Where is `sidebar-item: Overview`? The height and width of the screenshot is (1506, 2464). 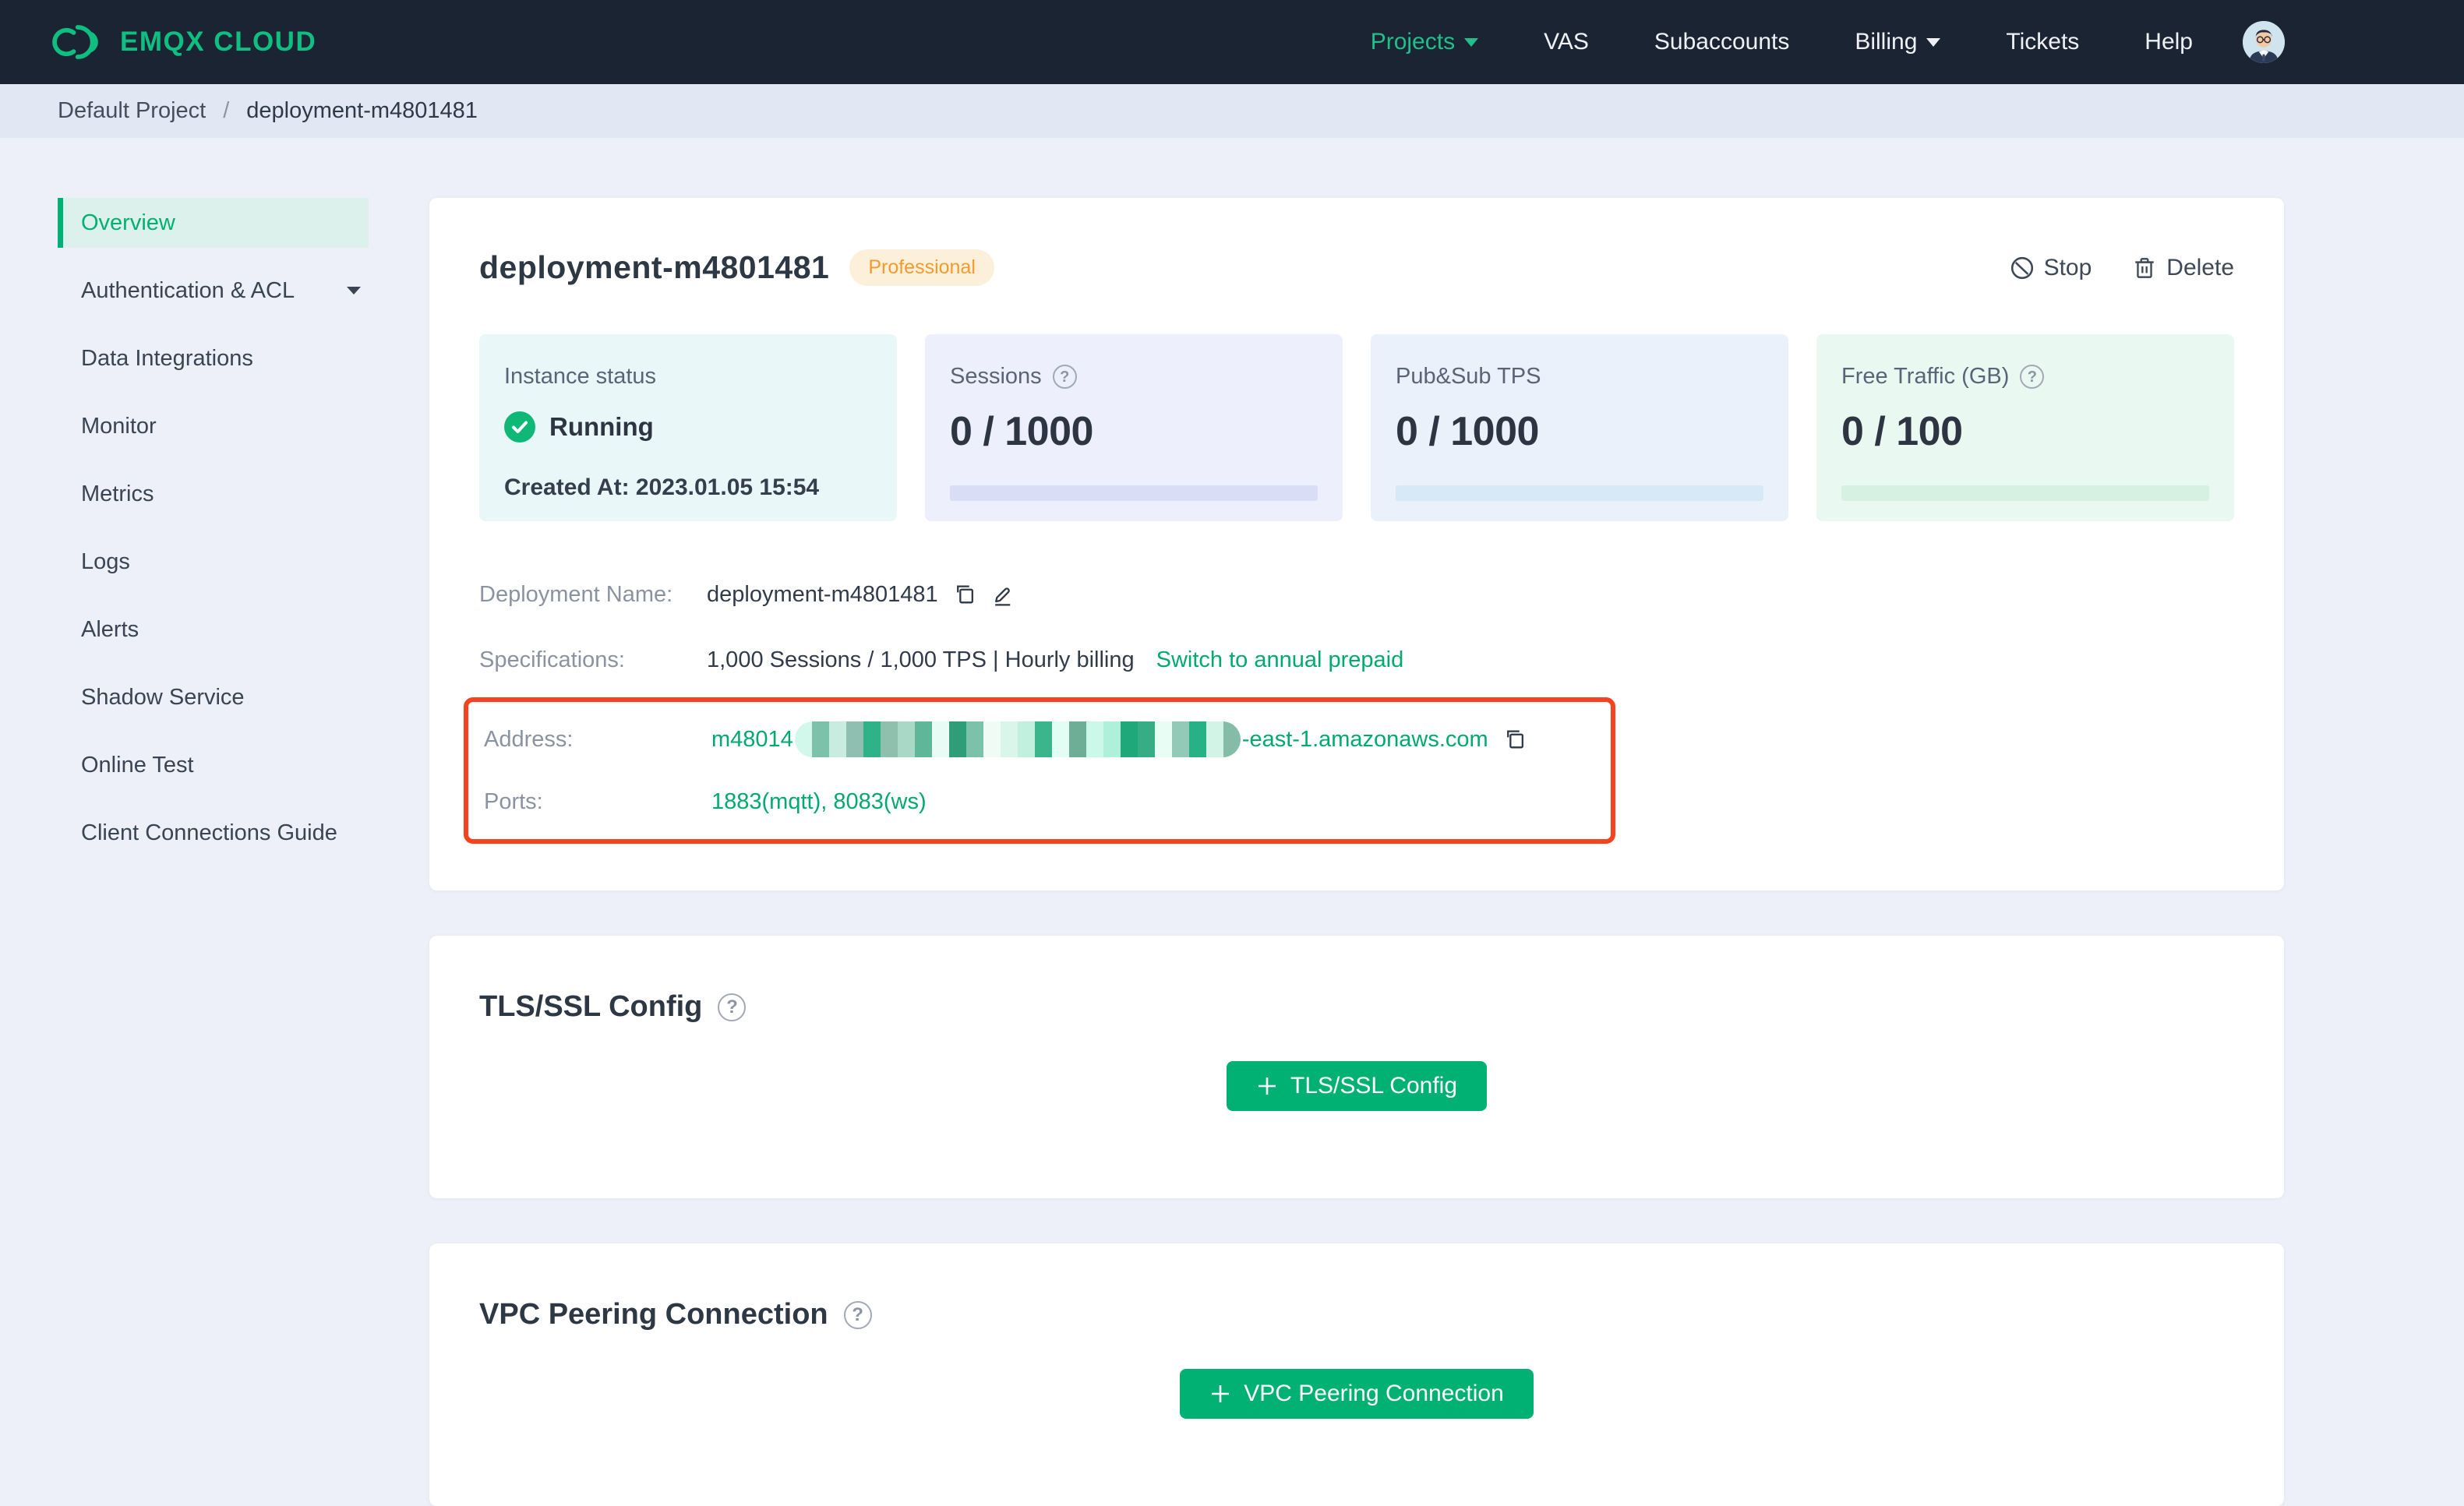
sidebar-item: Overview is located at coordinates (213, 223).